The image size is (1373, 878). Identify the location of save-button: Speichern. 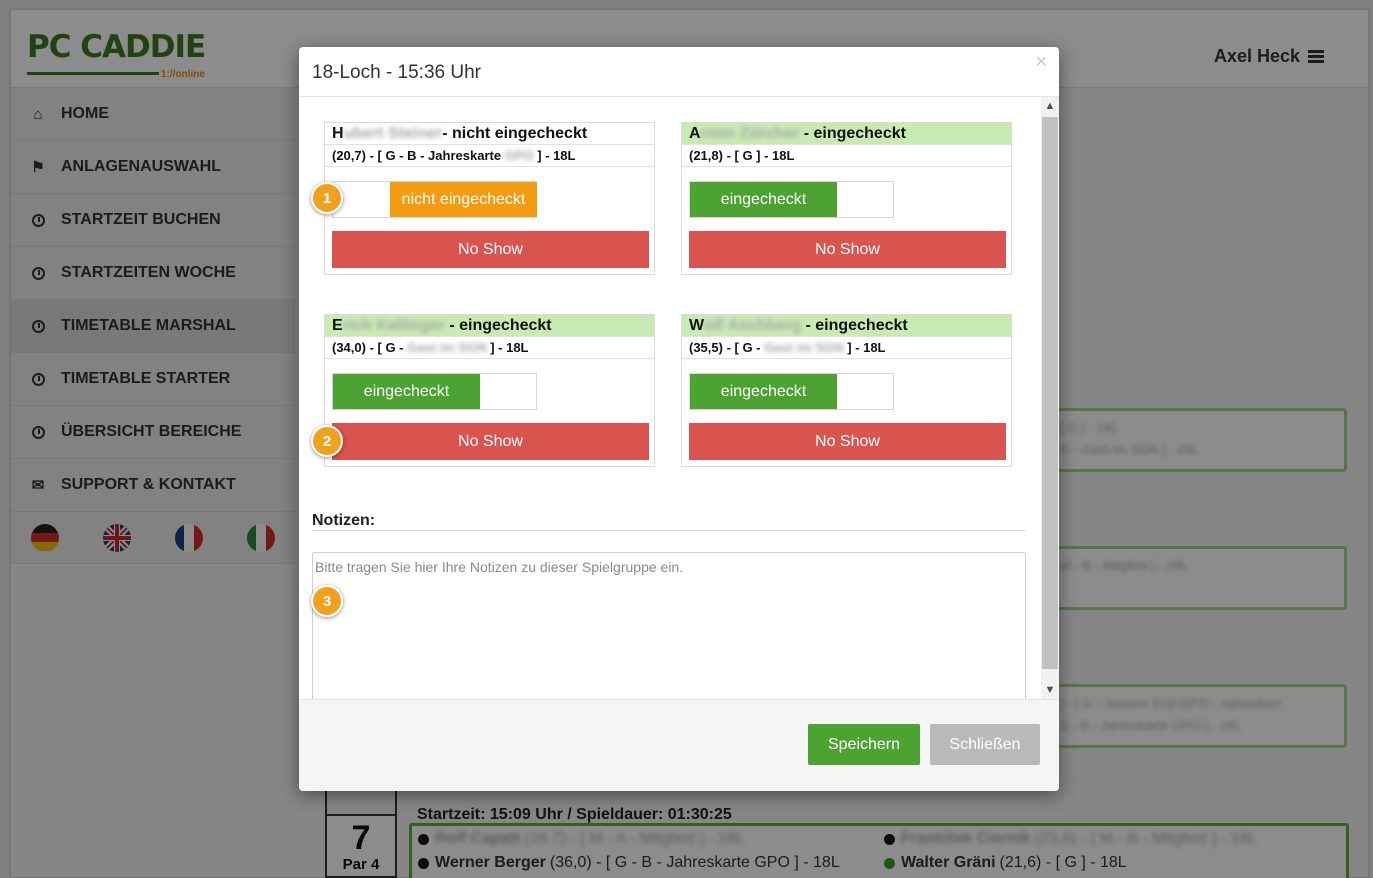
(864, 744).